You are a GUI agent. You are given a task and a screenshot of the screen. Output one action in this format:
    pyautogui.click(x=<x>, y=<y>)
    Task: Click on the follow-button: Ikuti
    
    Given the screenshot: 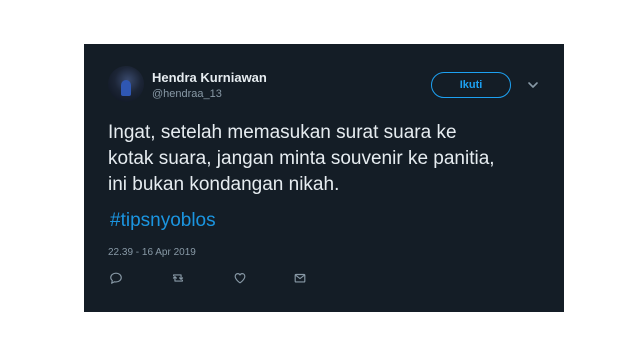 What is the action you would take?
    pyautogui.click(x=471, y=85)
    